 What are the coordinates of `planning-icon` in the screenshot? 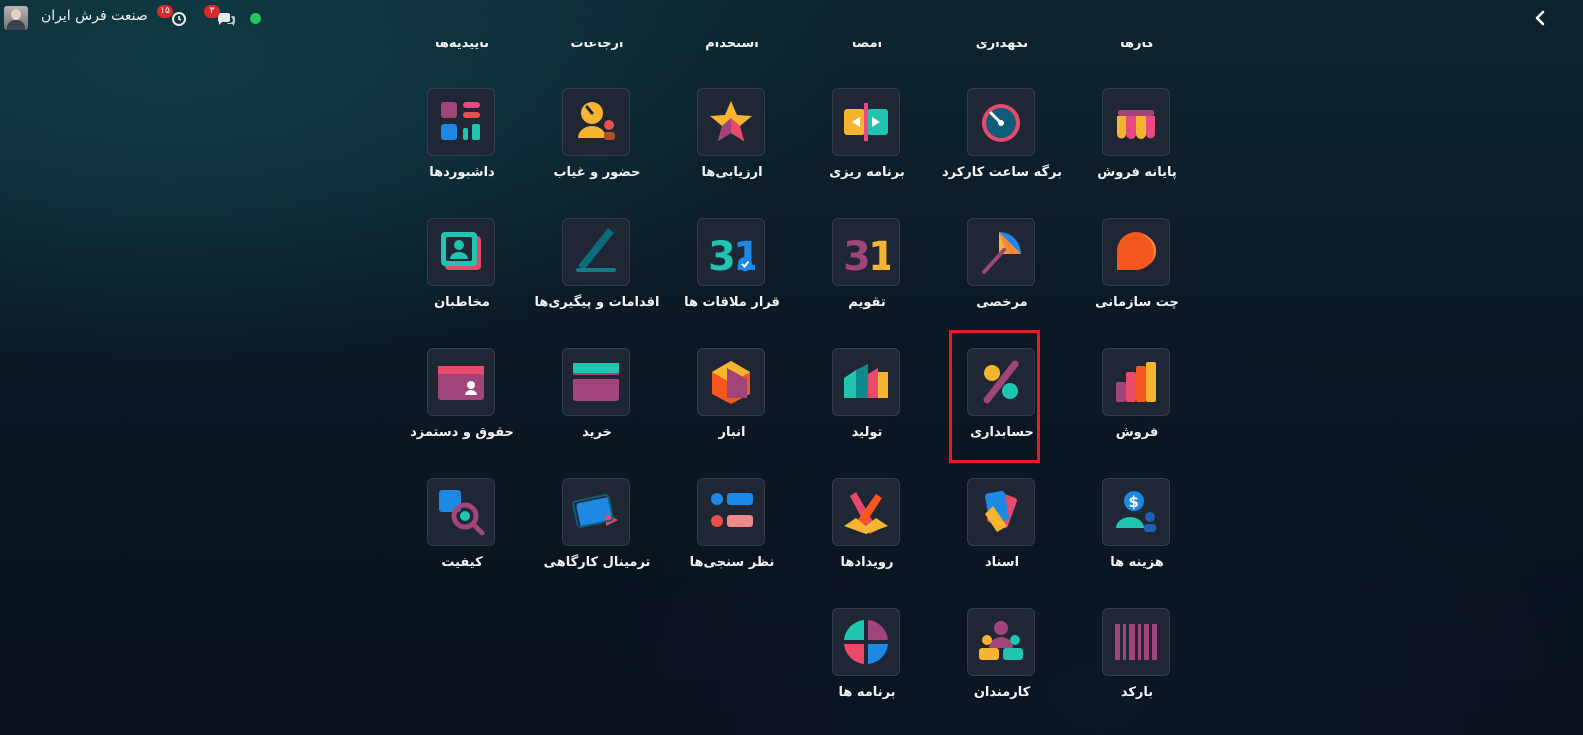 It's located at (866, 122).